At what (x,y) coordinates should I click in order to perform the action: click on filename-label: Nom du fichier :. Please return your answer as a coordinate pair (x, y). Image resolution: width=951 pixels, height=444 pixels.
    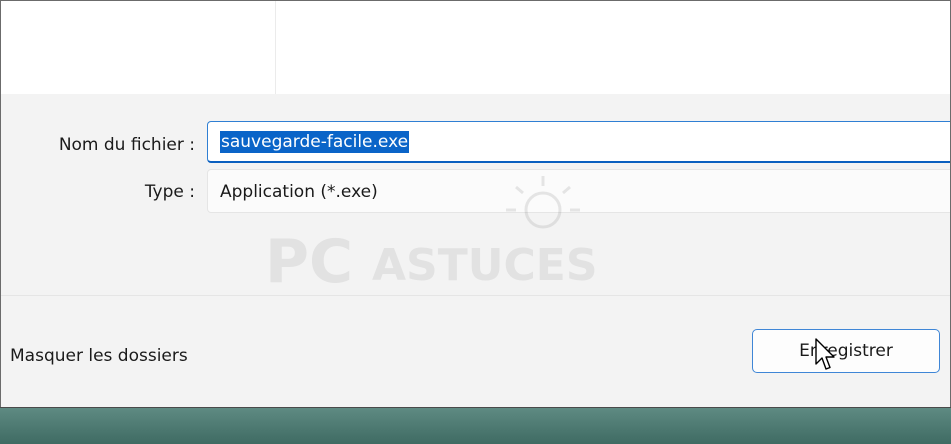
    Looking at the image, I should click on (126, 145).